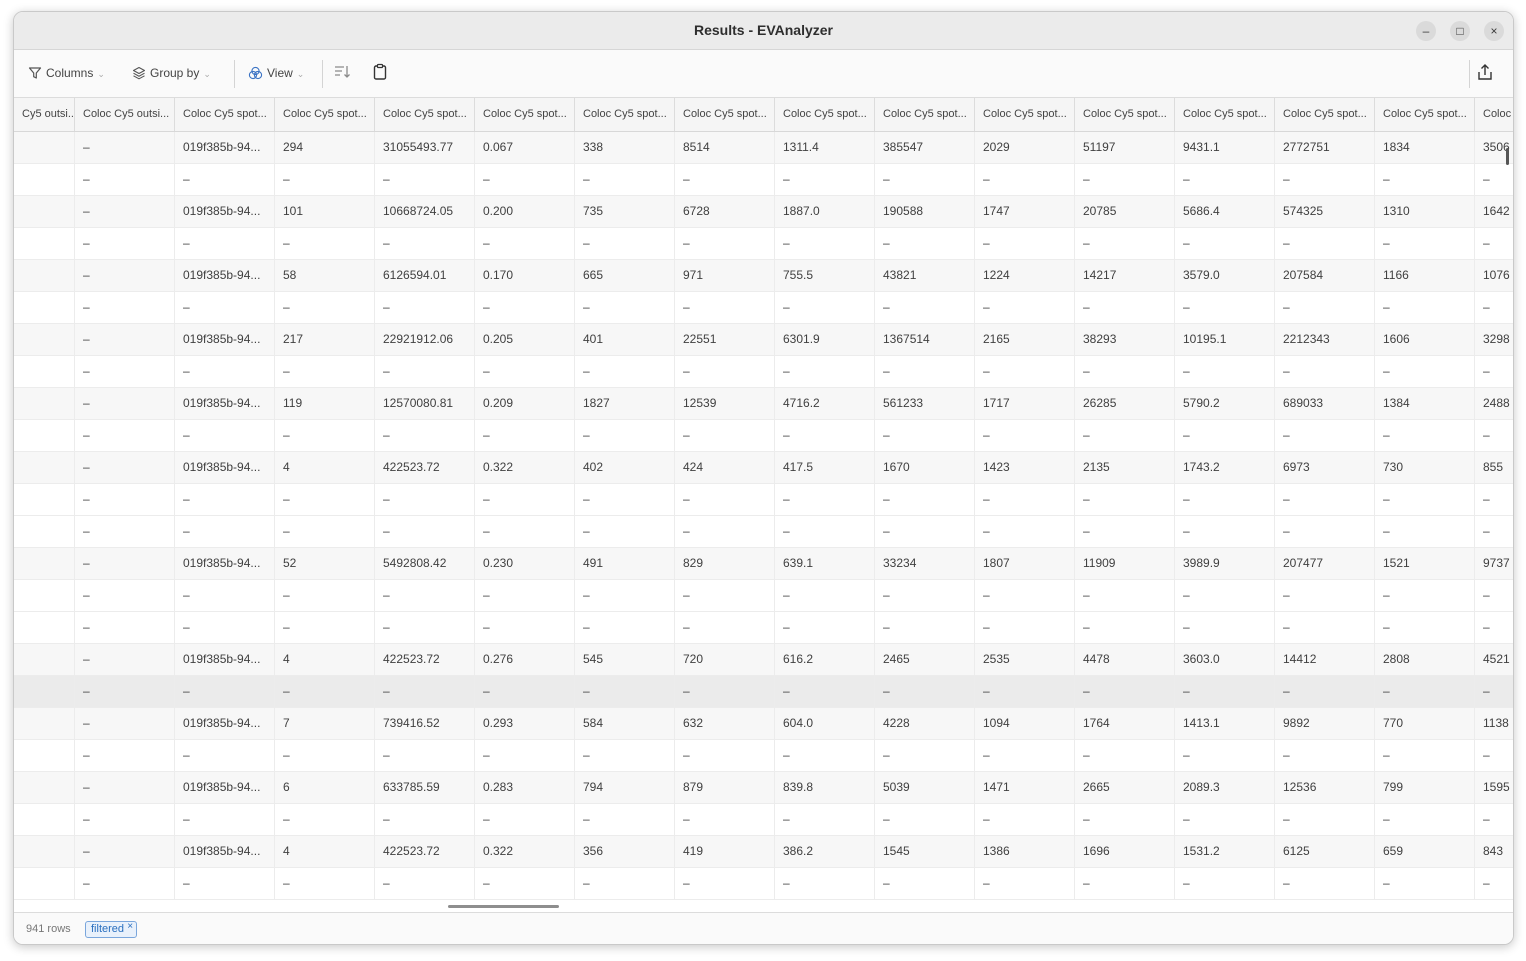 Image resolution: width=1526 pixels, height=961 pixels. What do you see at coordinates (1494, 114) in the screenshot?
I see `column-header: Coloc` at bounding box center [1494, 114].